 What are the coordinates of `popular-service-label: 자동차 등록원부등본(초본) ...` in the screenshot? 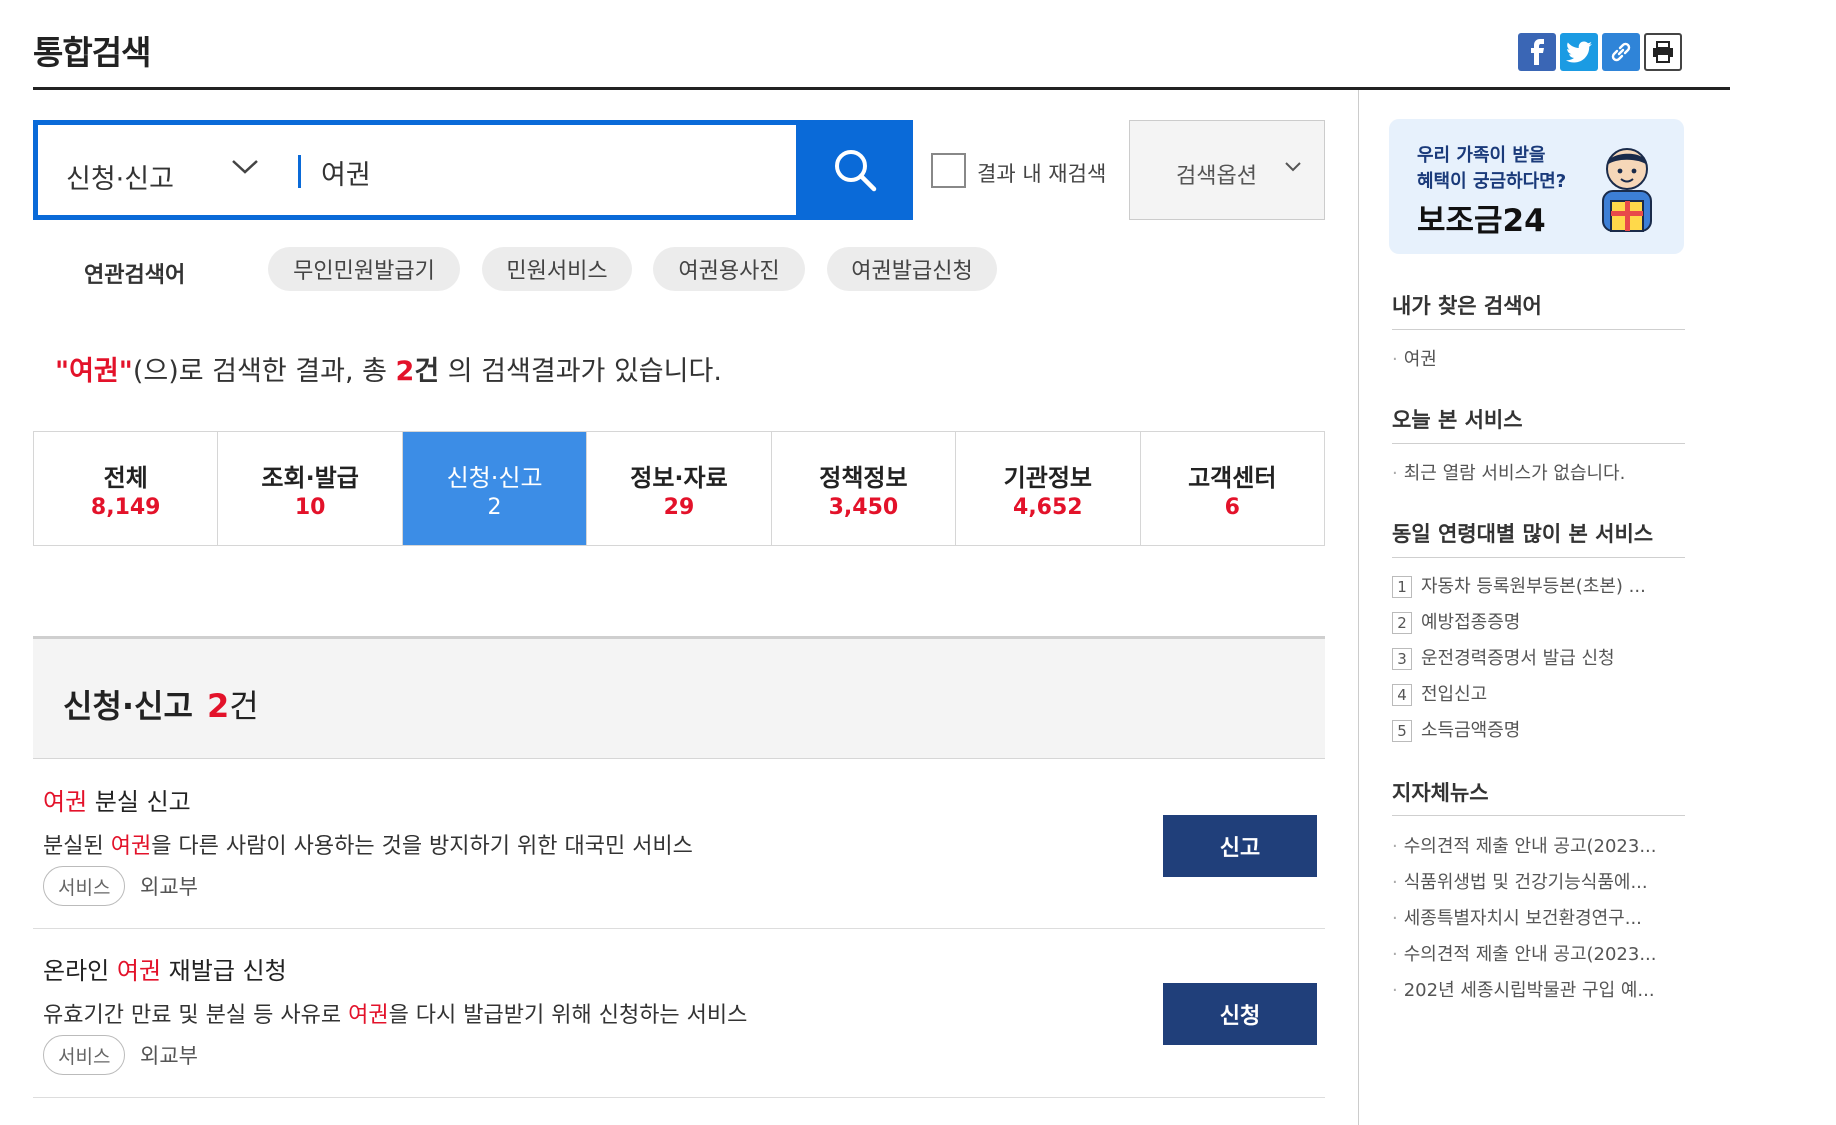 It's located at (1533, 586).